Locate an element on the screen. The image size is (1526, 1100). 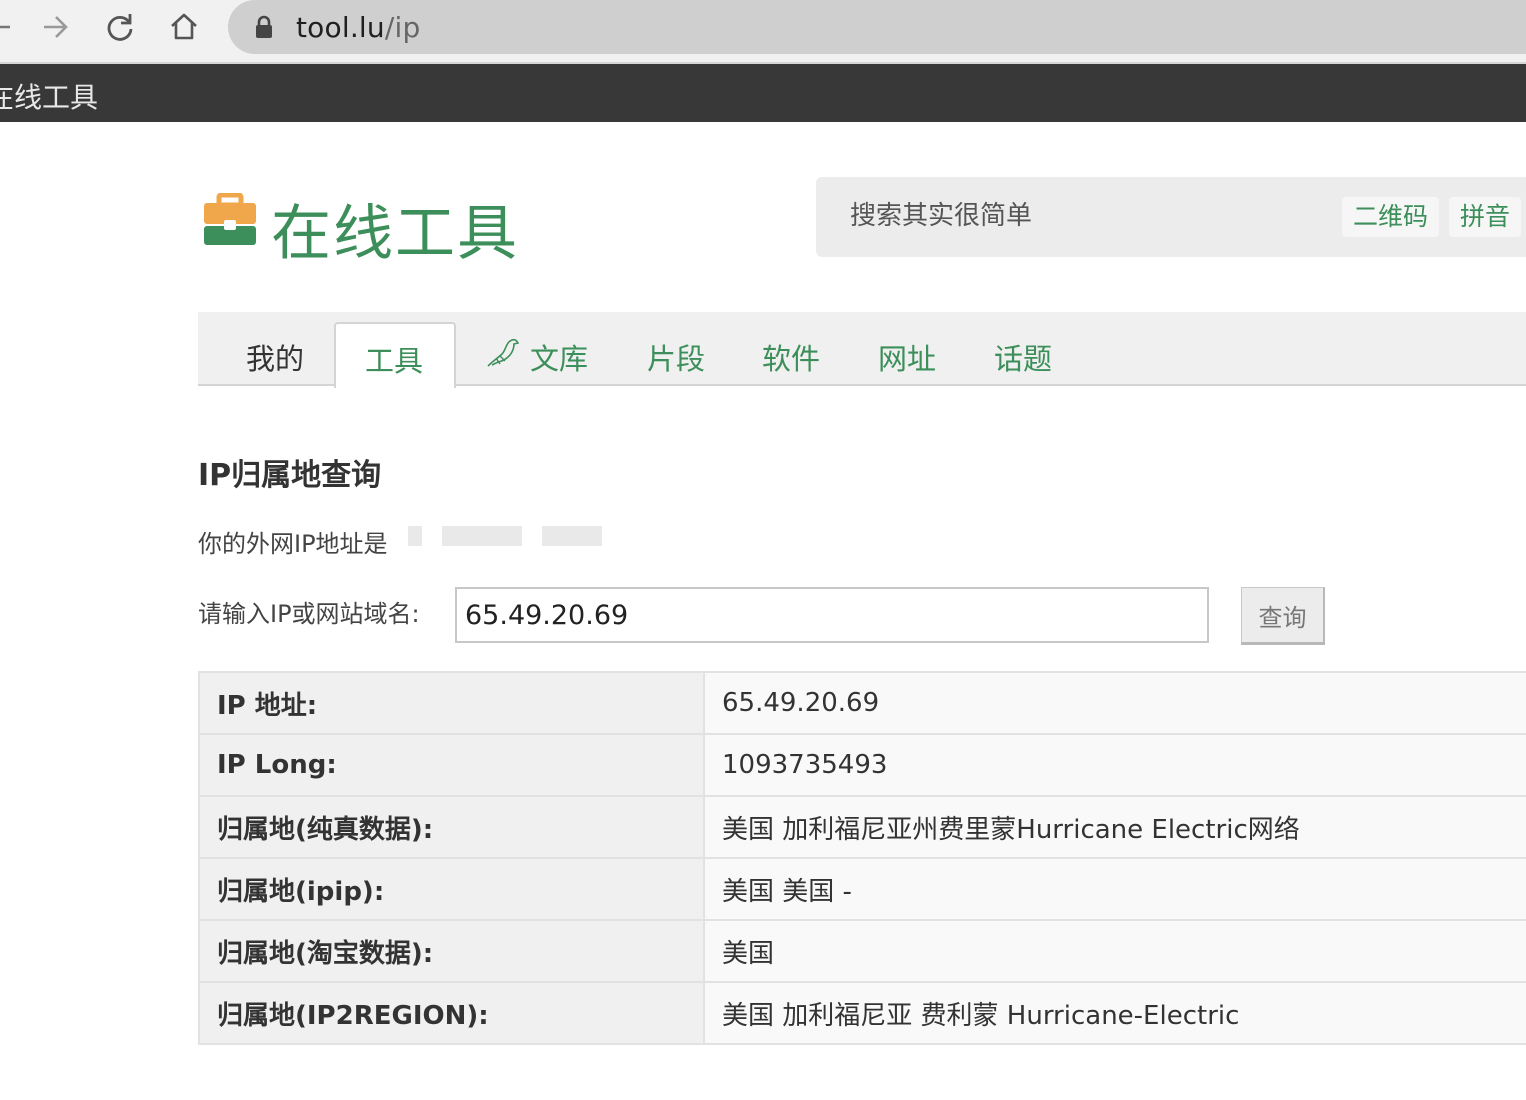
bird-icon is located at coordinates (503, 352).